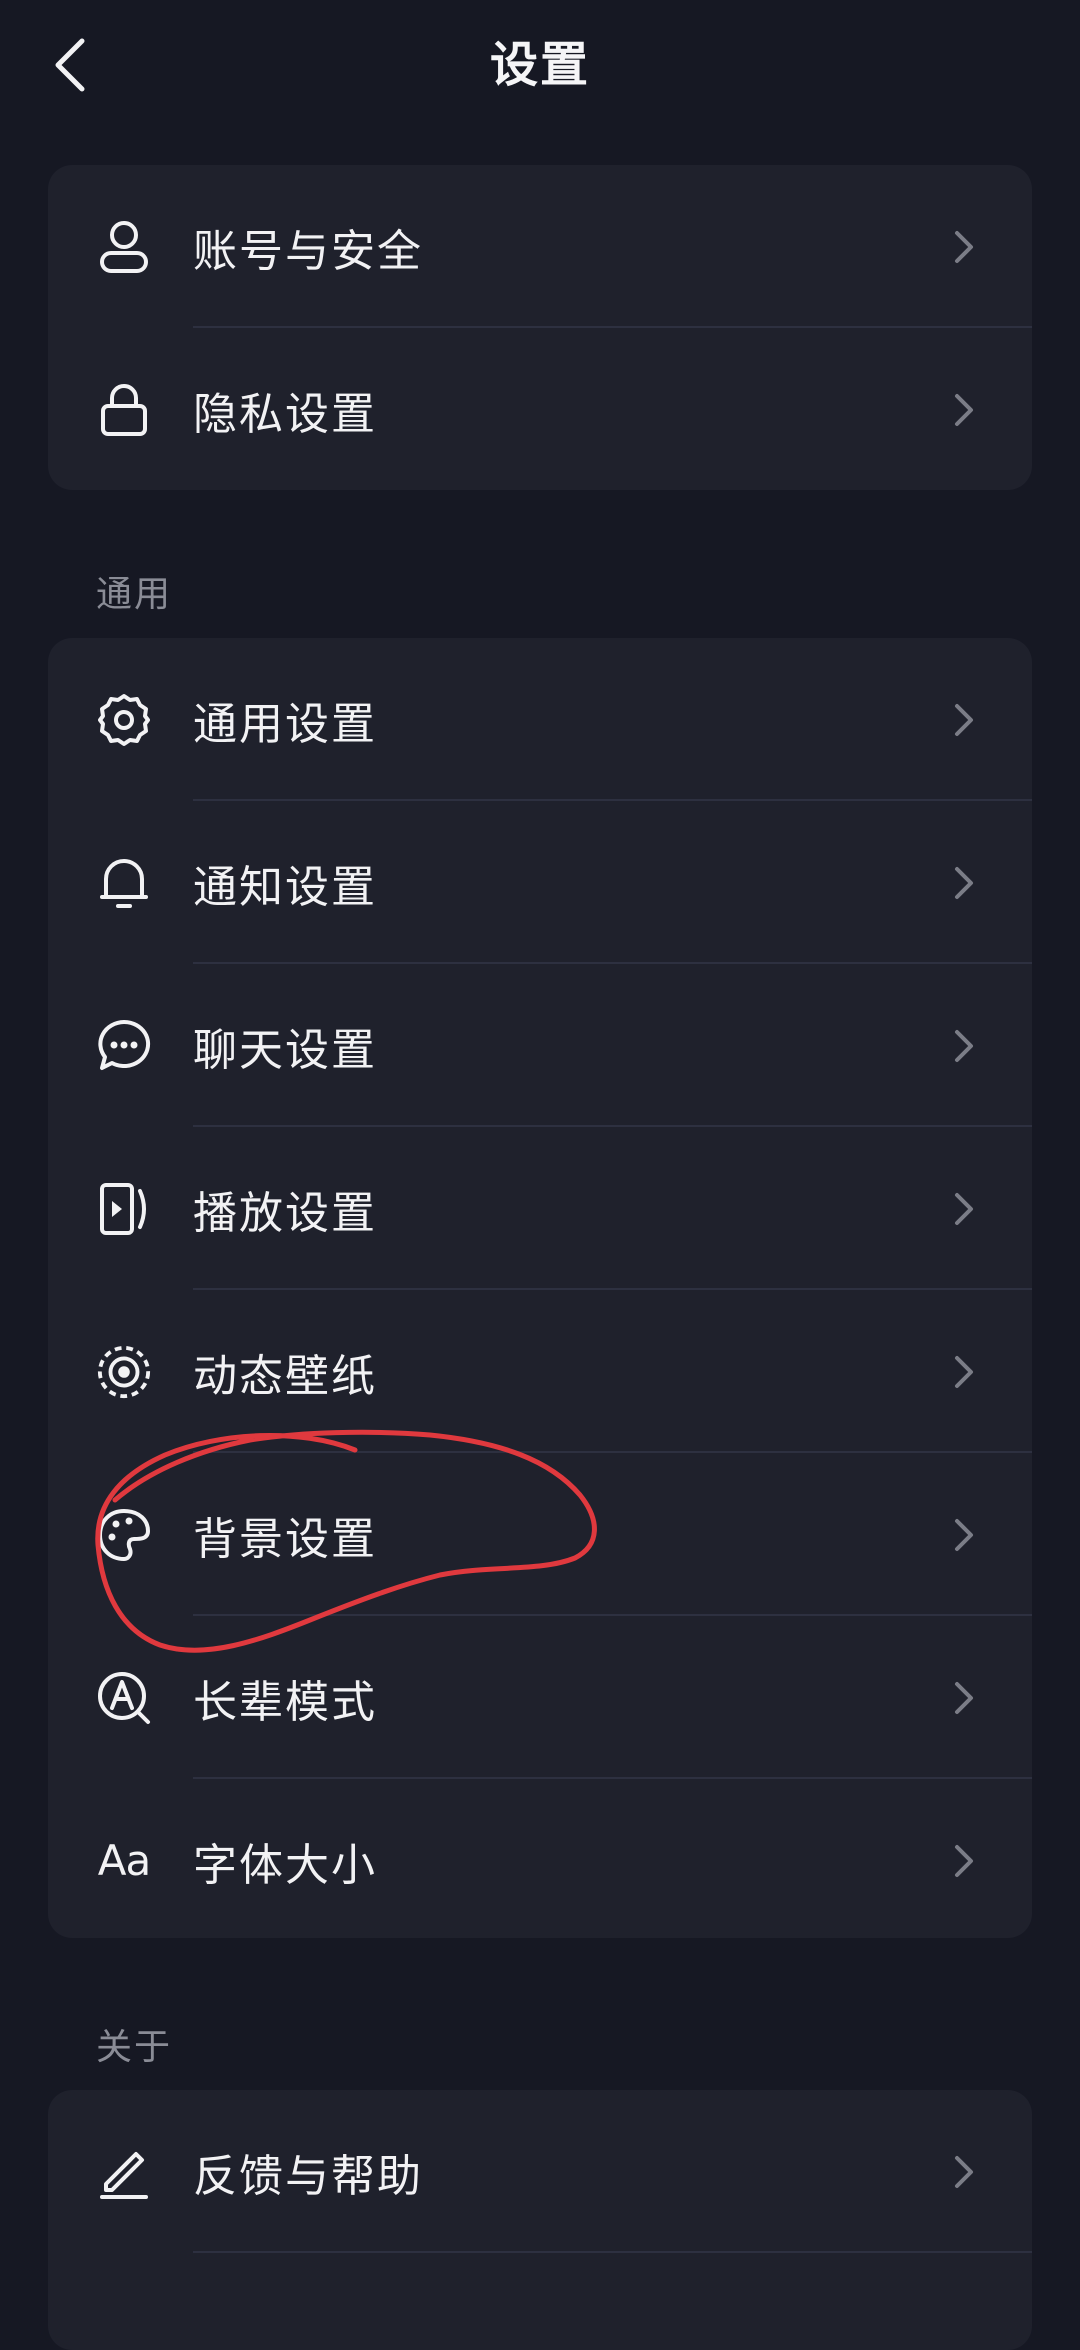 This screenshot has width=1080, height=2350. Describe the element at coordinates (540, 1534) in the screenshot. I see `row-background-settings: 背景设置` at that location.